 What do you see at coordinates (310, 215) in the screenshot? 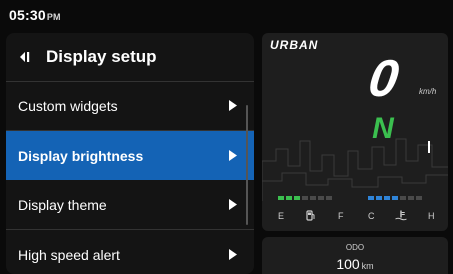
I see `fuel-pump-icon` at bounding box center [310, 215].